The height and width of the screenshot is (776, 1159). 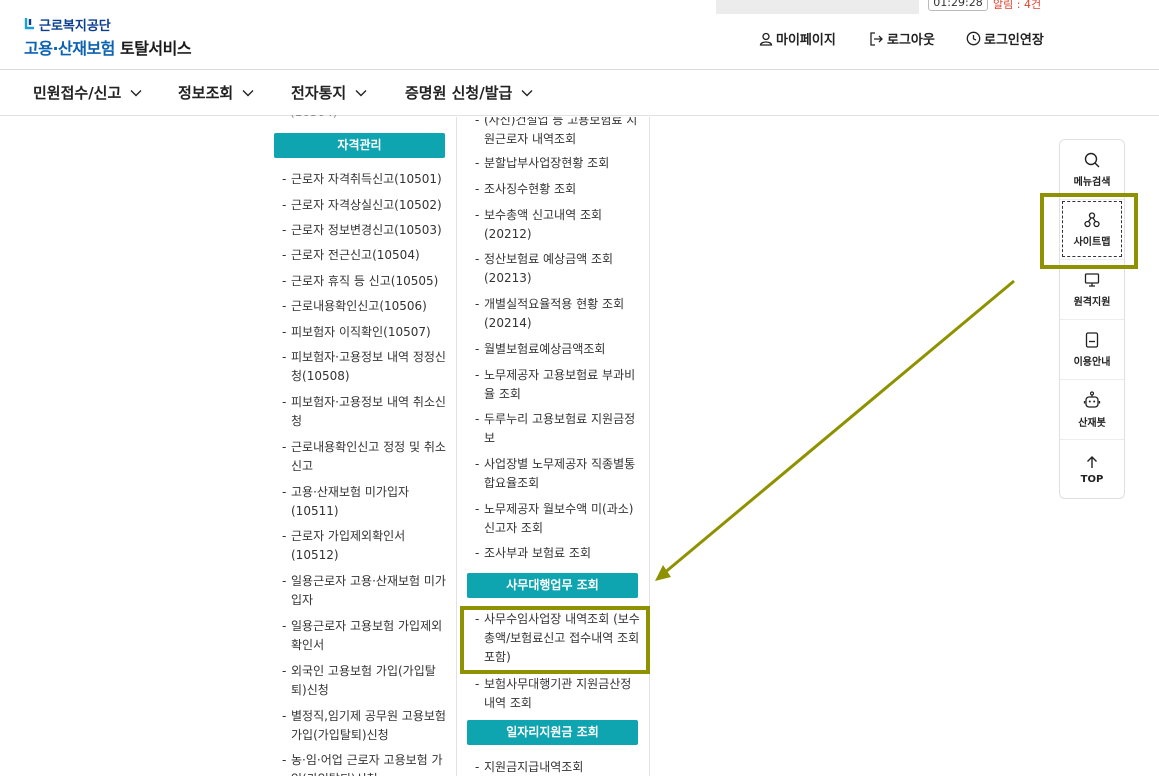 I want to click on menu-item: - 근로자 가입제외확인서(10512), so click(x=364, y=546).